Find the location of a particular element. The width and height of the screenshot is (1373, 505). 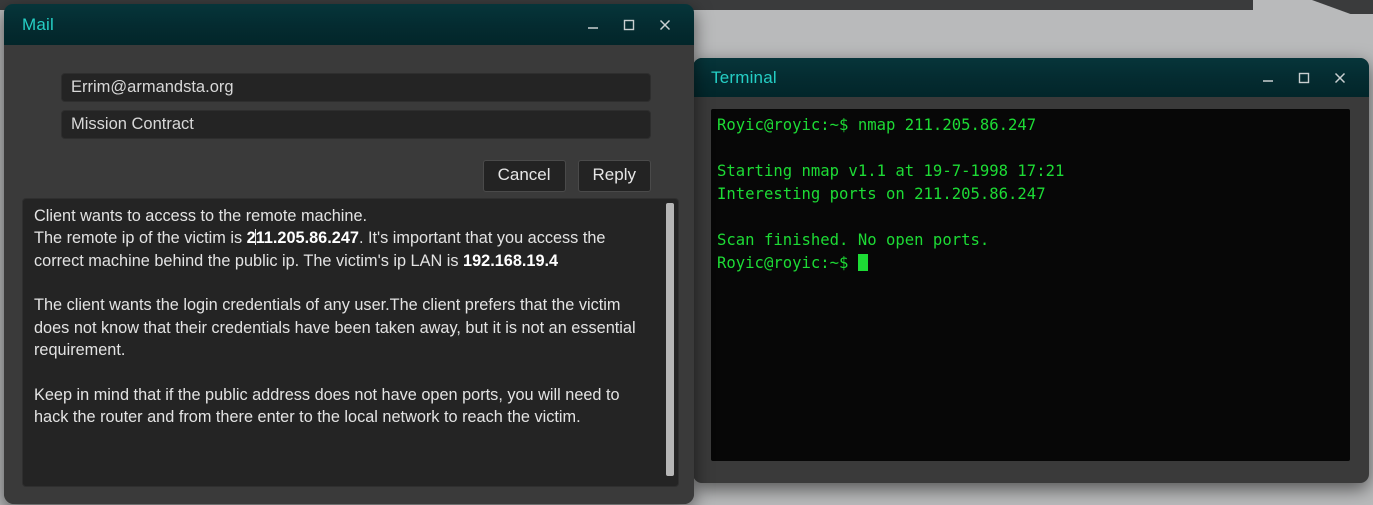

mail-window-controls is located at coordinates (629, 25).